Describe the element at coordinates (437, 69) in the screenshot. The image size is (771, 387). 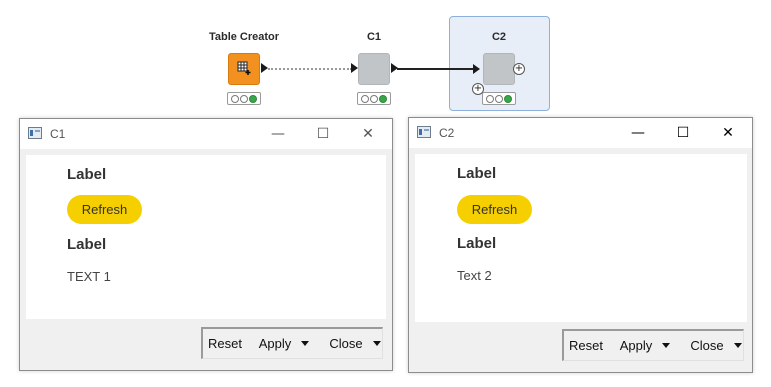
I see `connection-c1-c2` at that location.